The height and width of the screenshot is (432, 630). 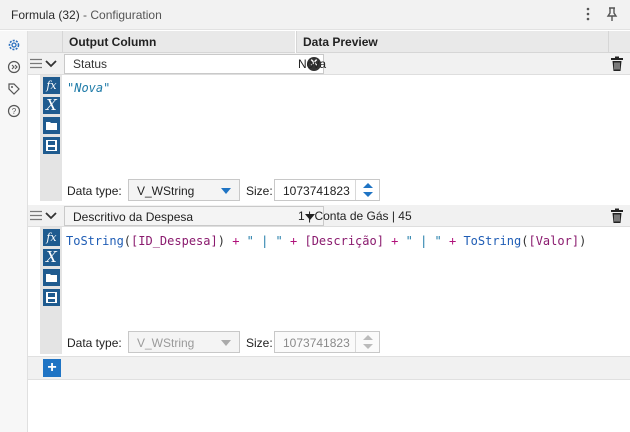 What do you see at coordinates (315, 15) in the screenshot?
I see `title-bar: Formula (32) - Configuration` at bounding box center [315, 15].